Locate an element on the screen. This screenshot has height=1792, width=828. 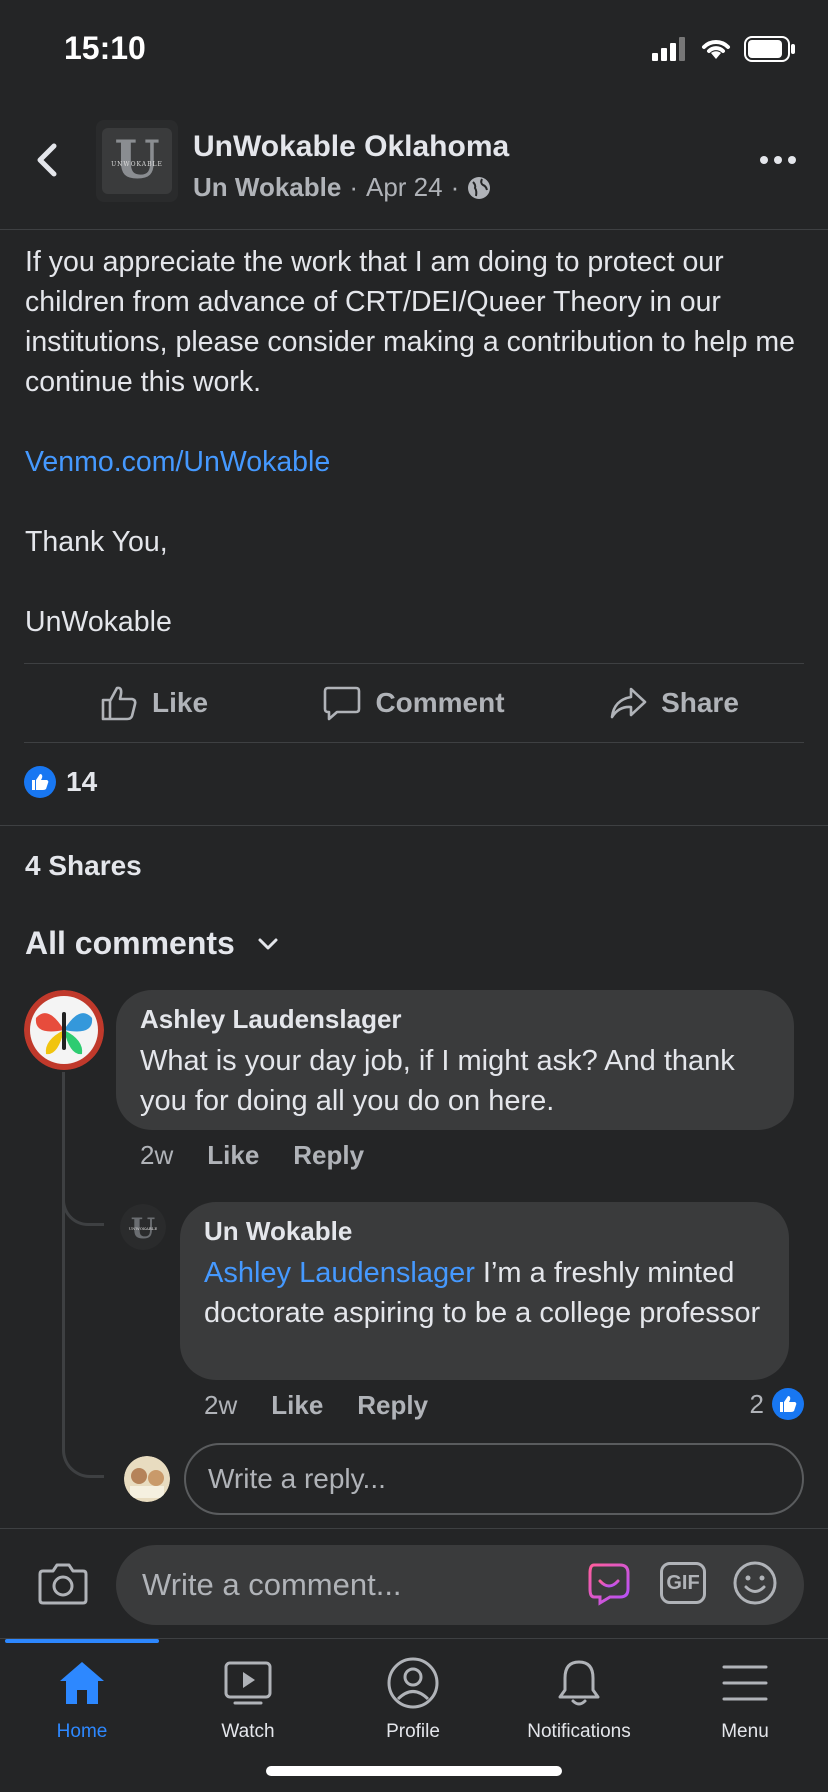
menu-icon is located at coordinates (745, 1683).